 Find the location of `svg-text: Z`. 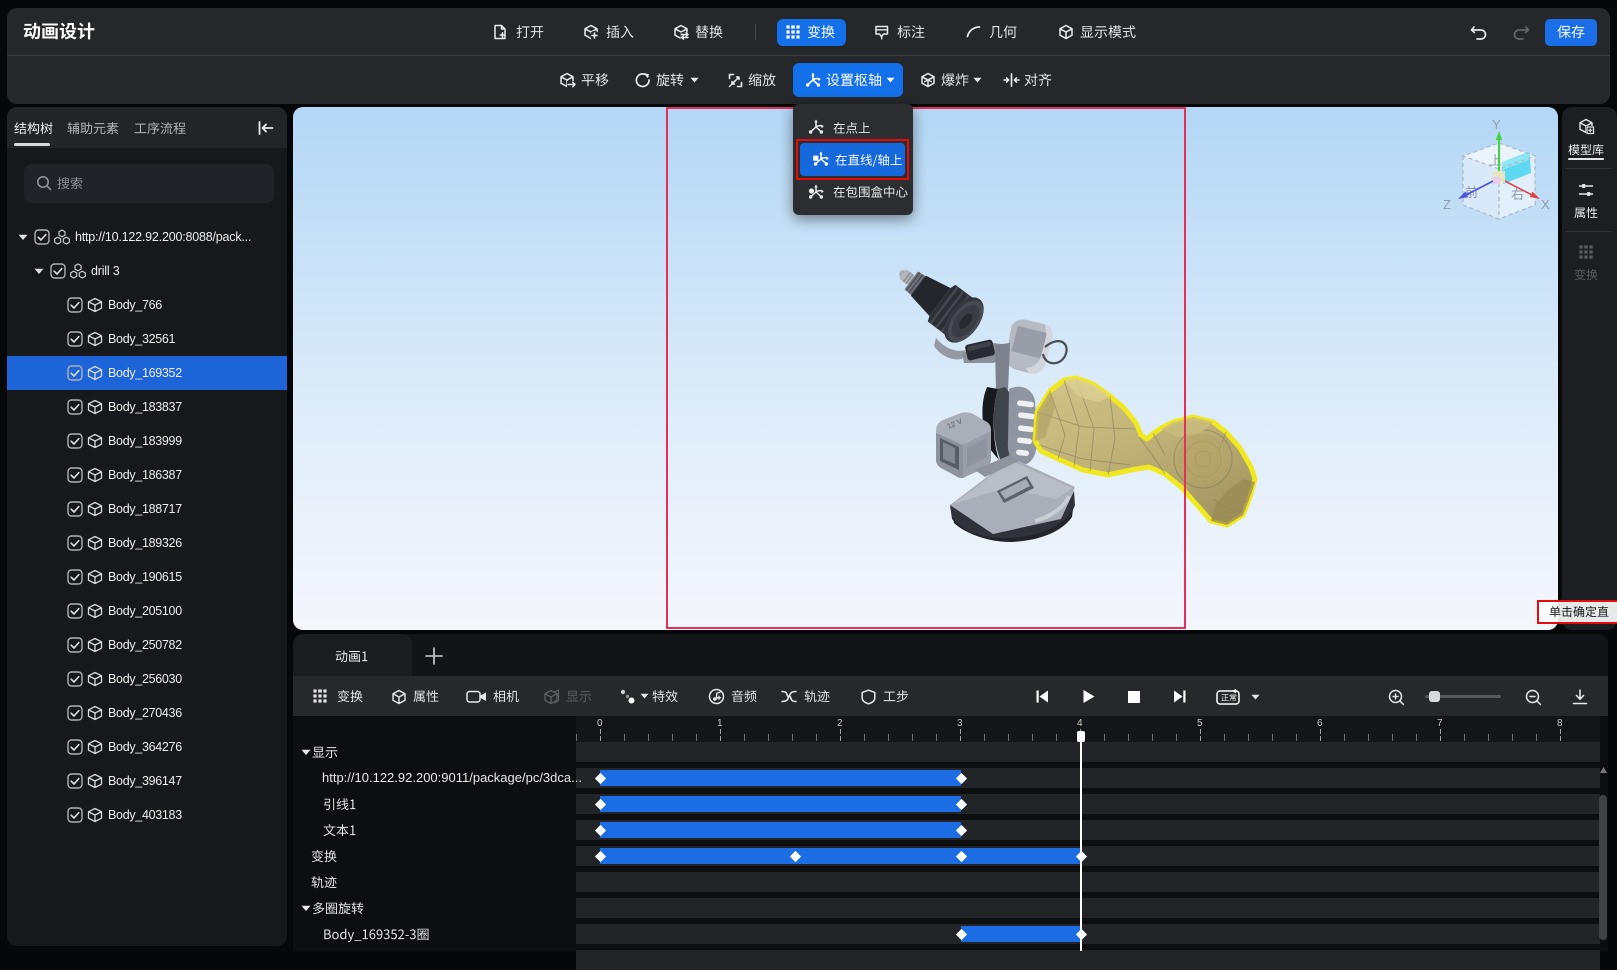

svg-text: Z is located at coordinates (1447, 204).